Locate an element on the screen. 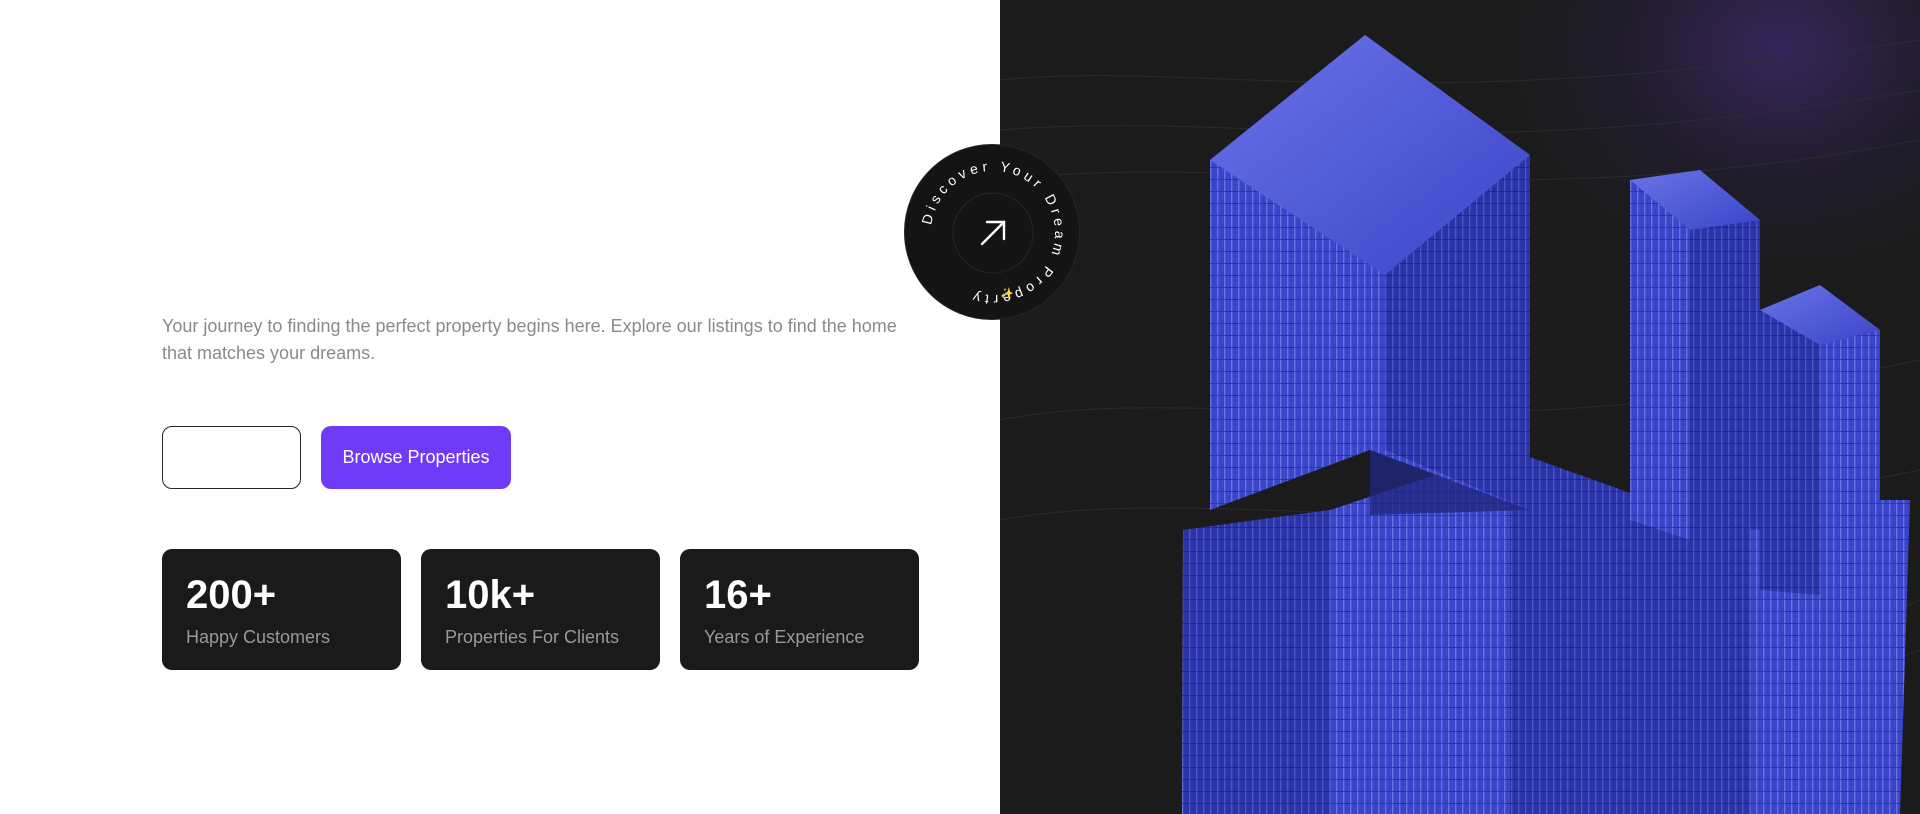  stat-label: Properties For Clients is located at coordinates (532, 637).